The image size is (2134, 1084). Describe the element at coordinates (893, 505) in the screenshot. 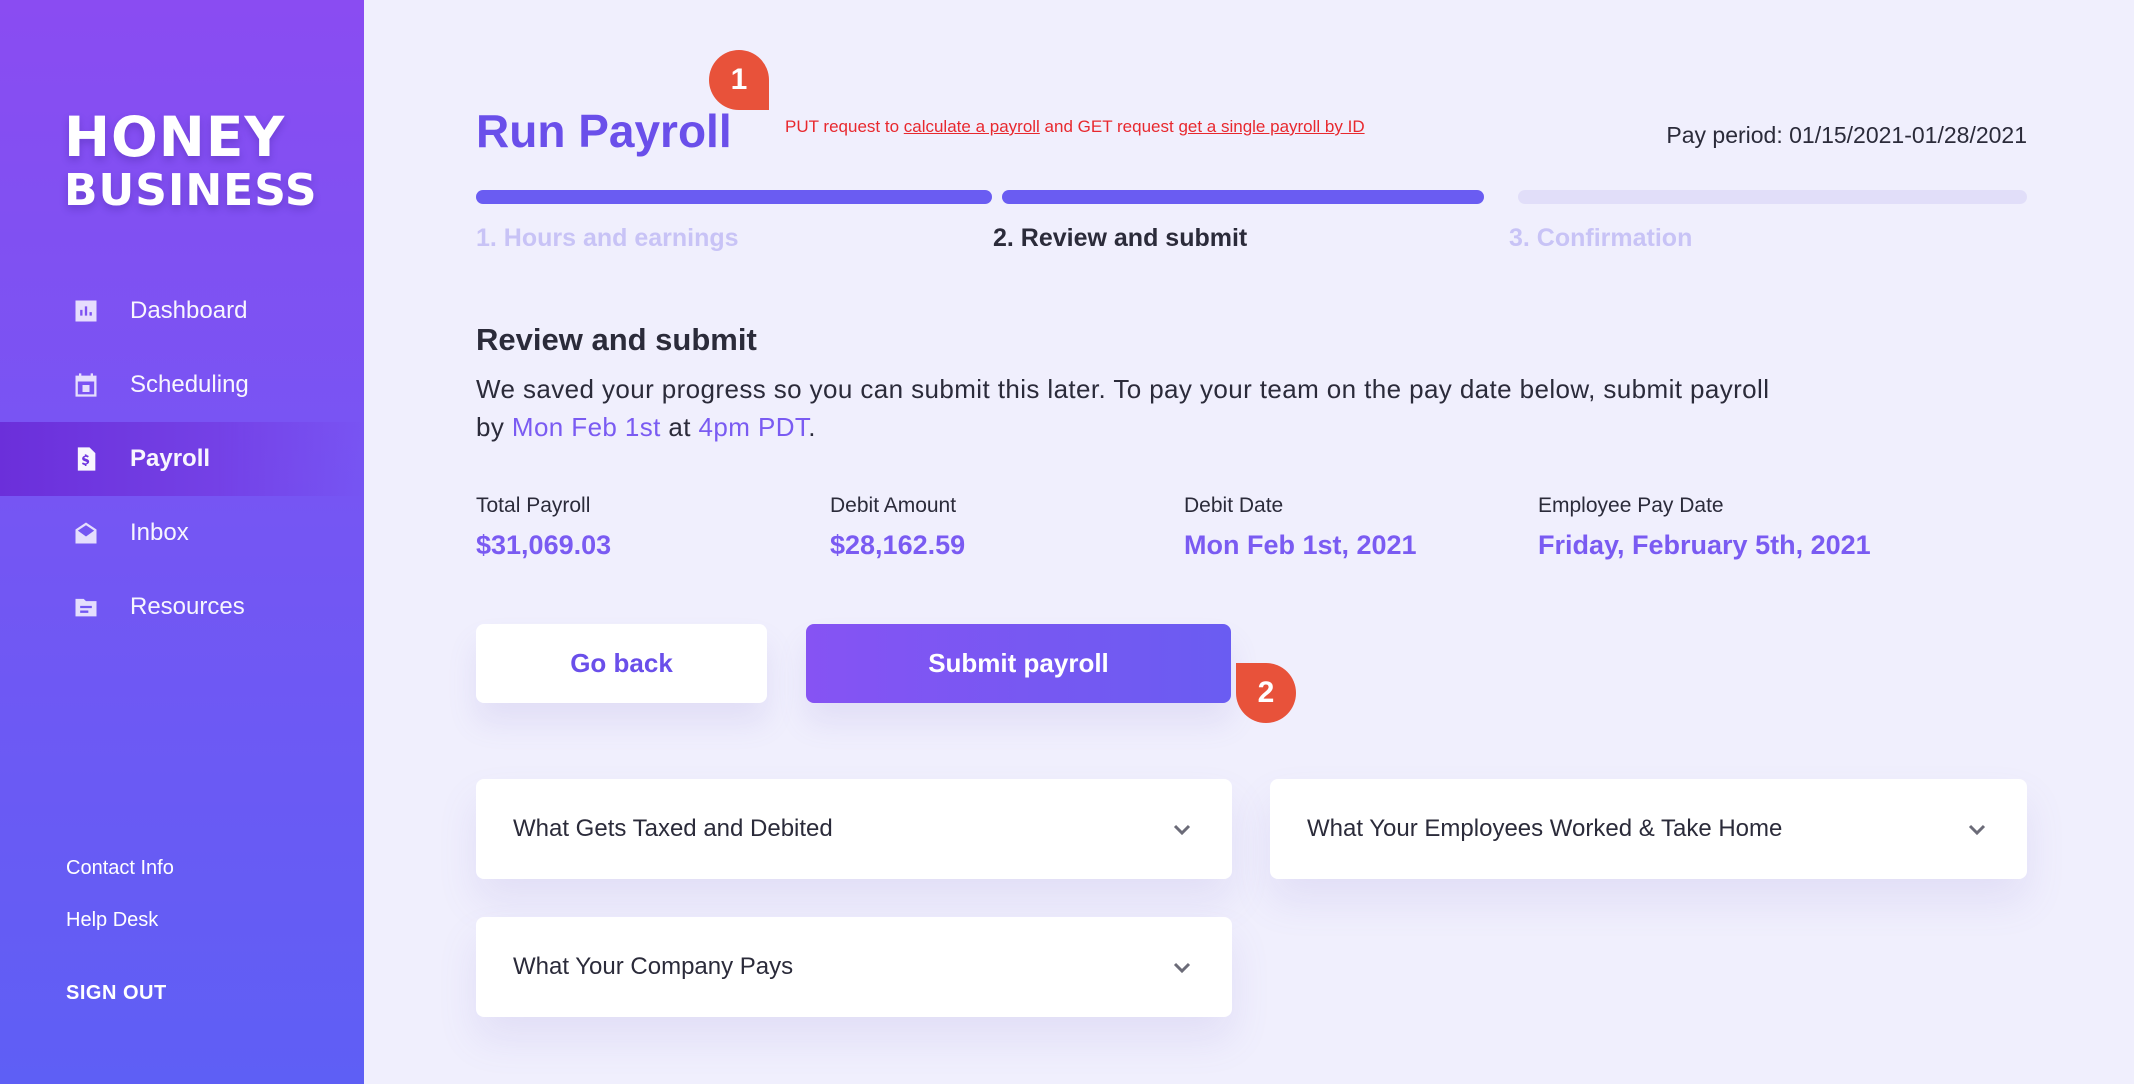

I see `stat-label: Debit Amount` at that location.